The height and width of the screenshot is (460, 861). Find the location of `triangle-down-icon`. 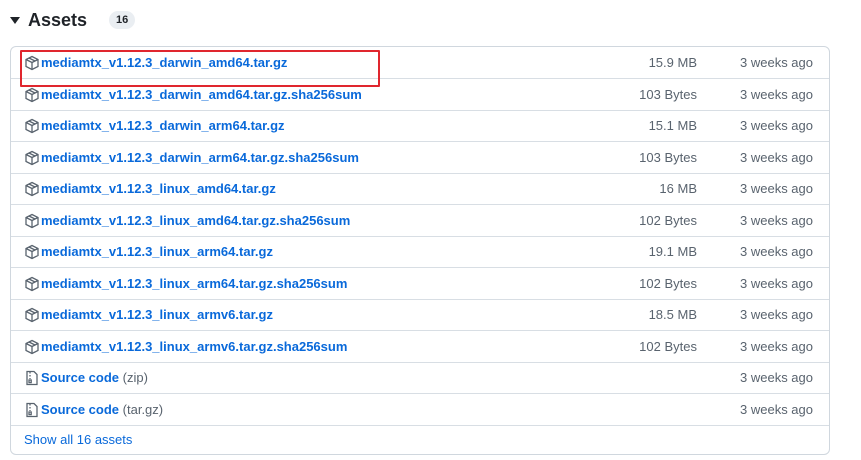

triangle-down-icon is located at coordinates (15, 20).